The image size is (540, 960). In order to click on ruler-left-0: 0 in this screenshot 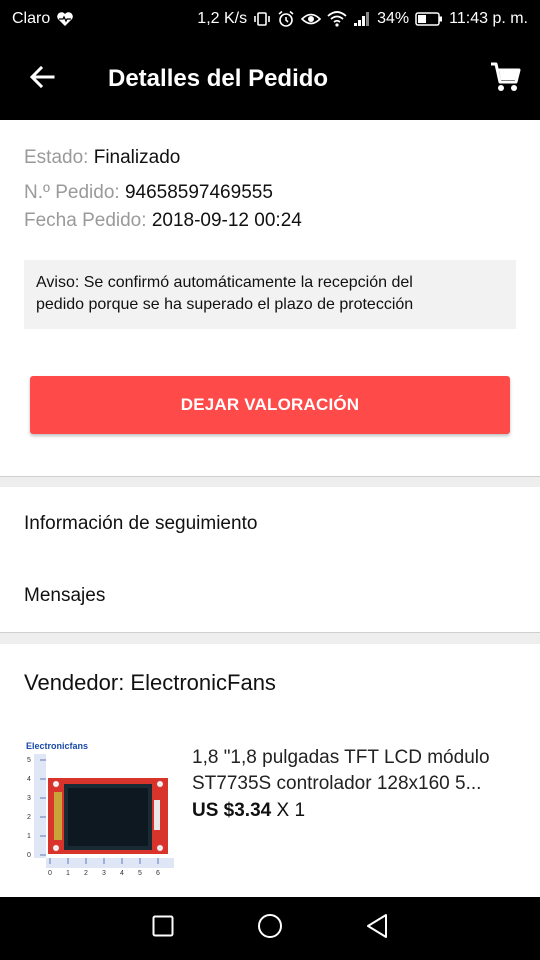, I will do `click(29, 855)`.